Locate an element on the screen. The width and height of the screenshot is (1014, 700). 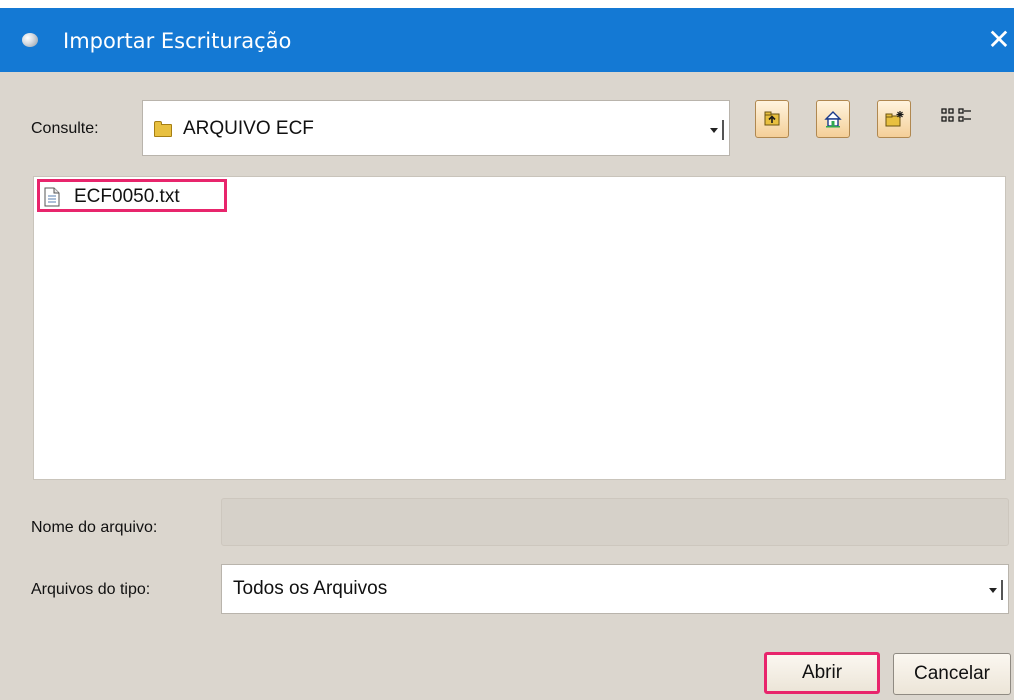
lookin-combo: ARQUIVO ECF is located at coordinates (436, 128).